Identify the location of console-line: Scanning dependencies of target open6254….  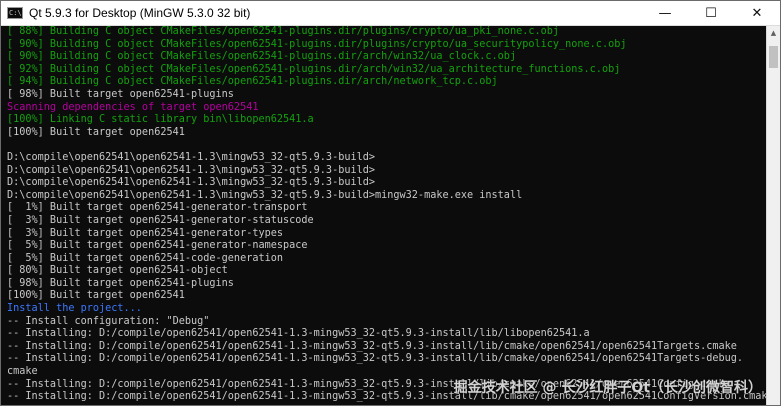
(133, 107).